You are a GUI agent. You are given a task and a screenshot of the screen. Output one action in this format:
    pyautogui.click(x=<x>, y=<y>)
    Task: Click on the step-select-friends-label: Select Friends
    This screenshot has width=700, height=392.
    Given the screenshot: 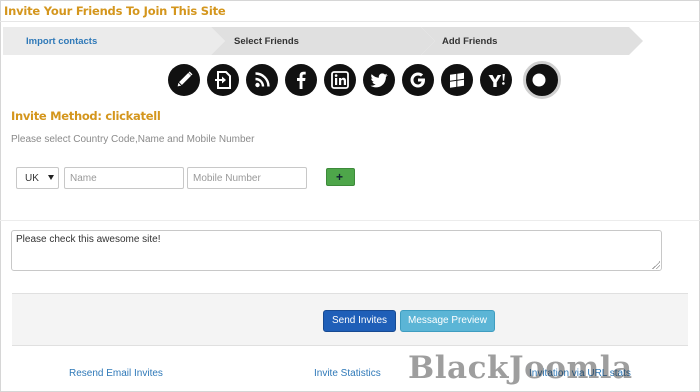 What is the action you would take?
    pyautogui.click(x=266, y=41)
    